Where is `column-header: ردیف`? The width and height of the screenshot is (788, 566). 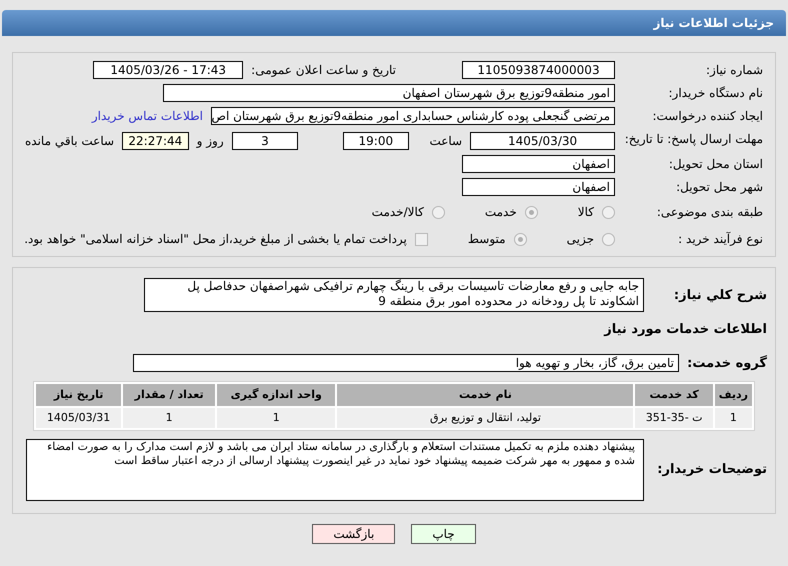
column-header: ردیف is located at coordinates (733, 395).